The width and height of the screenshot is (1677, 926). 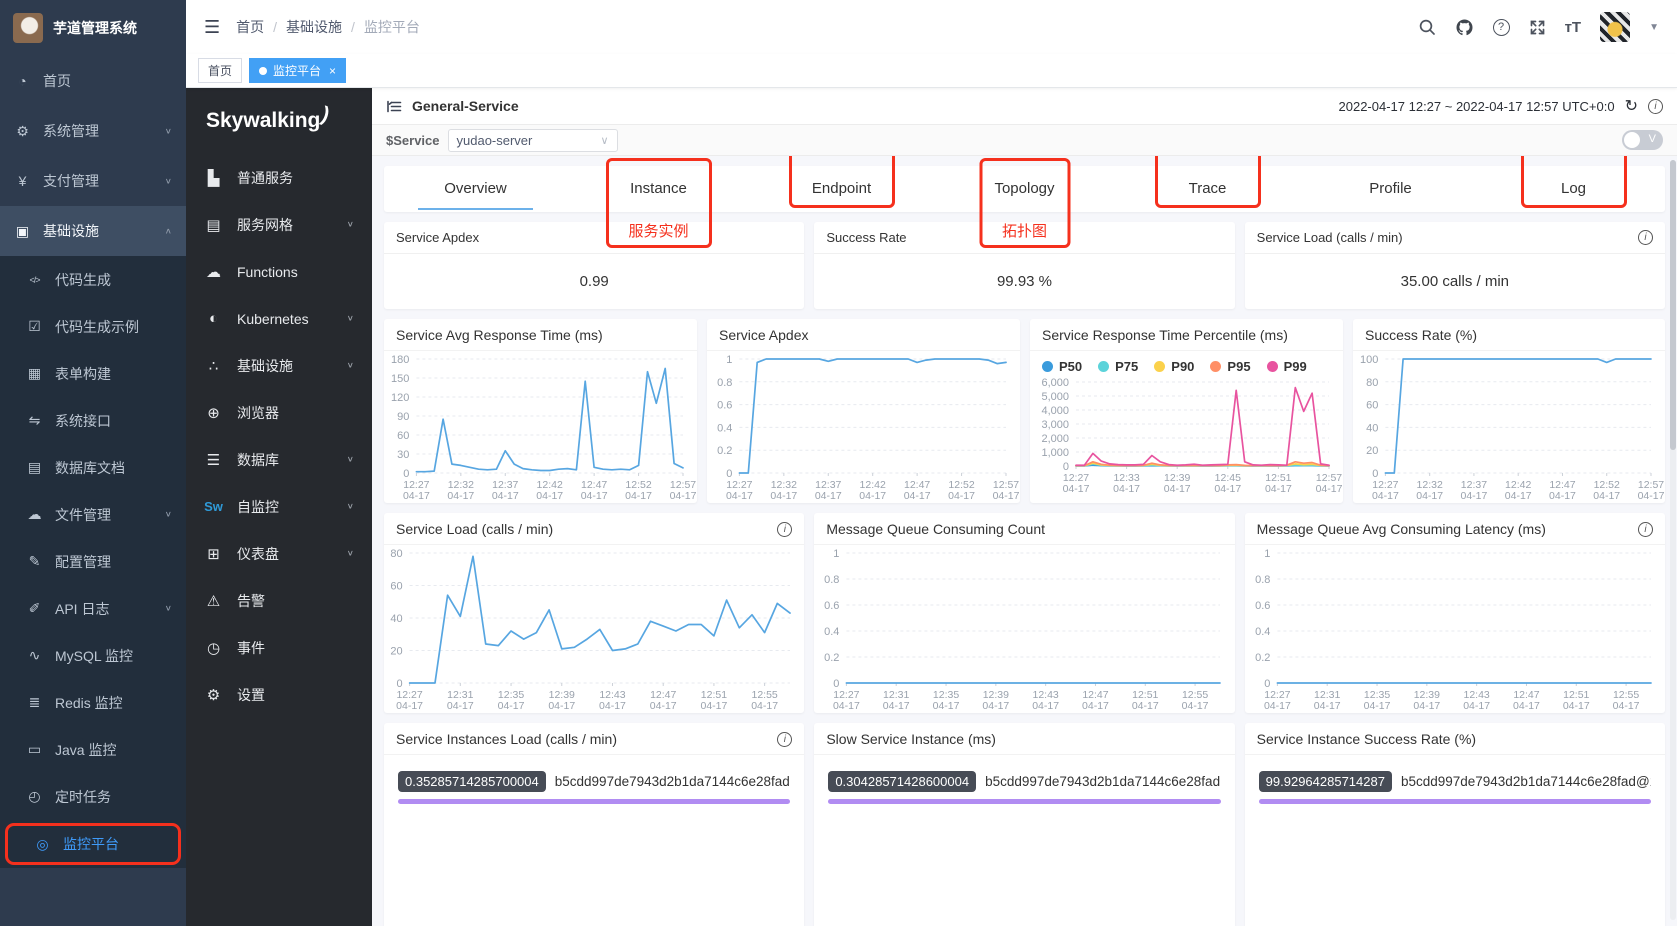 What do you see at coordinates (93, 326) in the screenshot?
I see `sidebar-item-shield-check: ☑ 代码生成示例` at bounding box center [93, 326].